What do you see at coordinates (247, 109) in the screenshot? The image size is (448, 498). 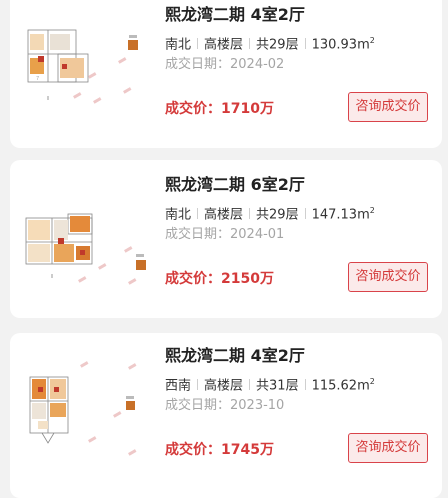 I see `price-value: 1710万` at bounding box center [247, 109].